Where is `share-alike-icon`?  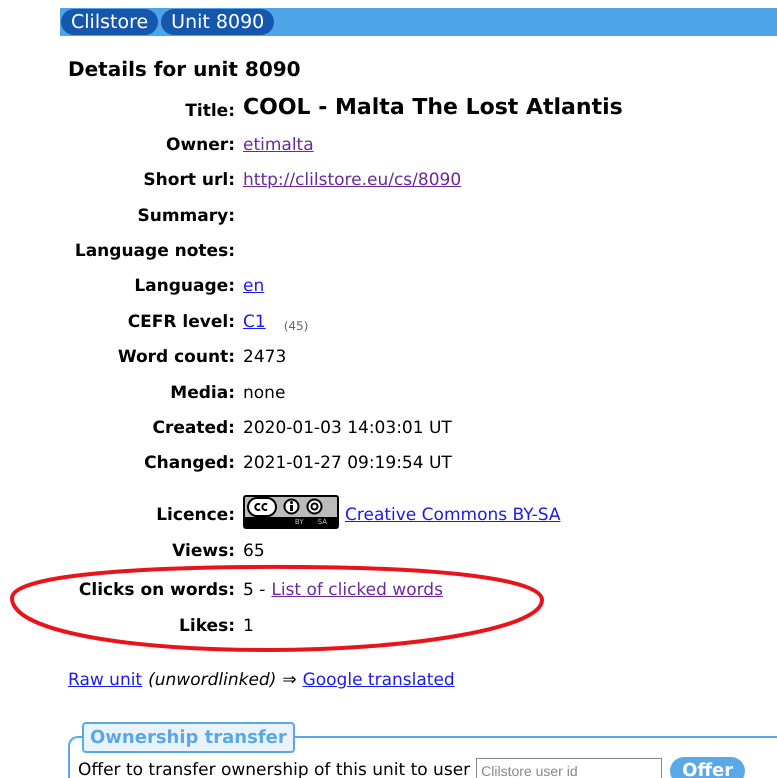 share-alike-icon is located at coordinates (314, 507).